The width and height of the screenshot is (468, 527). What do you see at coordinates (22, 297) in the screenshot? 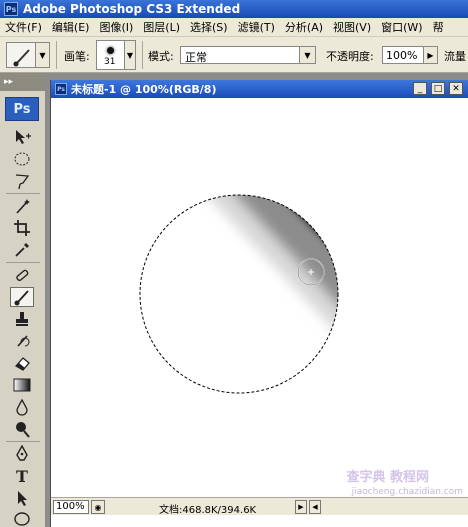
I see `brush-tool-icon` at bounding box center [22, 297].